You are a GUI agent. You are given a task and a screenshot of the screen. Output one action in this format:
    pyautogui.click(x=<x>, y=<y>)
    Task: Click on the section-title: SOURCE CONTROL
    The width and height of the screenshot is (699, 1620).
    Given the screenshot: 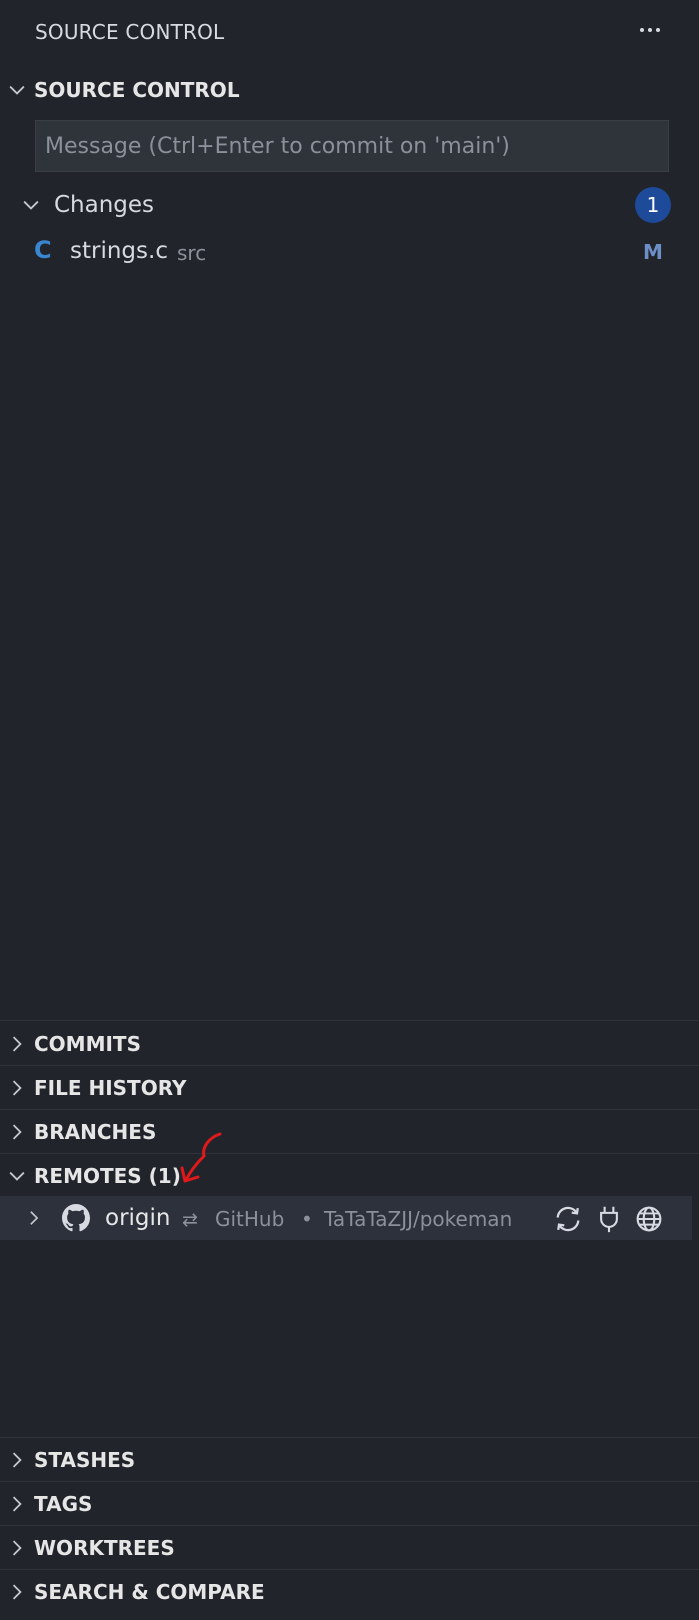 What is the action you would take?
    pyautogui.click(x=137, y=89)
    